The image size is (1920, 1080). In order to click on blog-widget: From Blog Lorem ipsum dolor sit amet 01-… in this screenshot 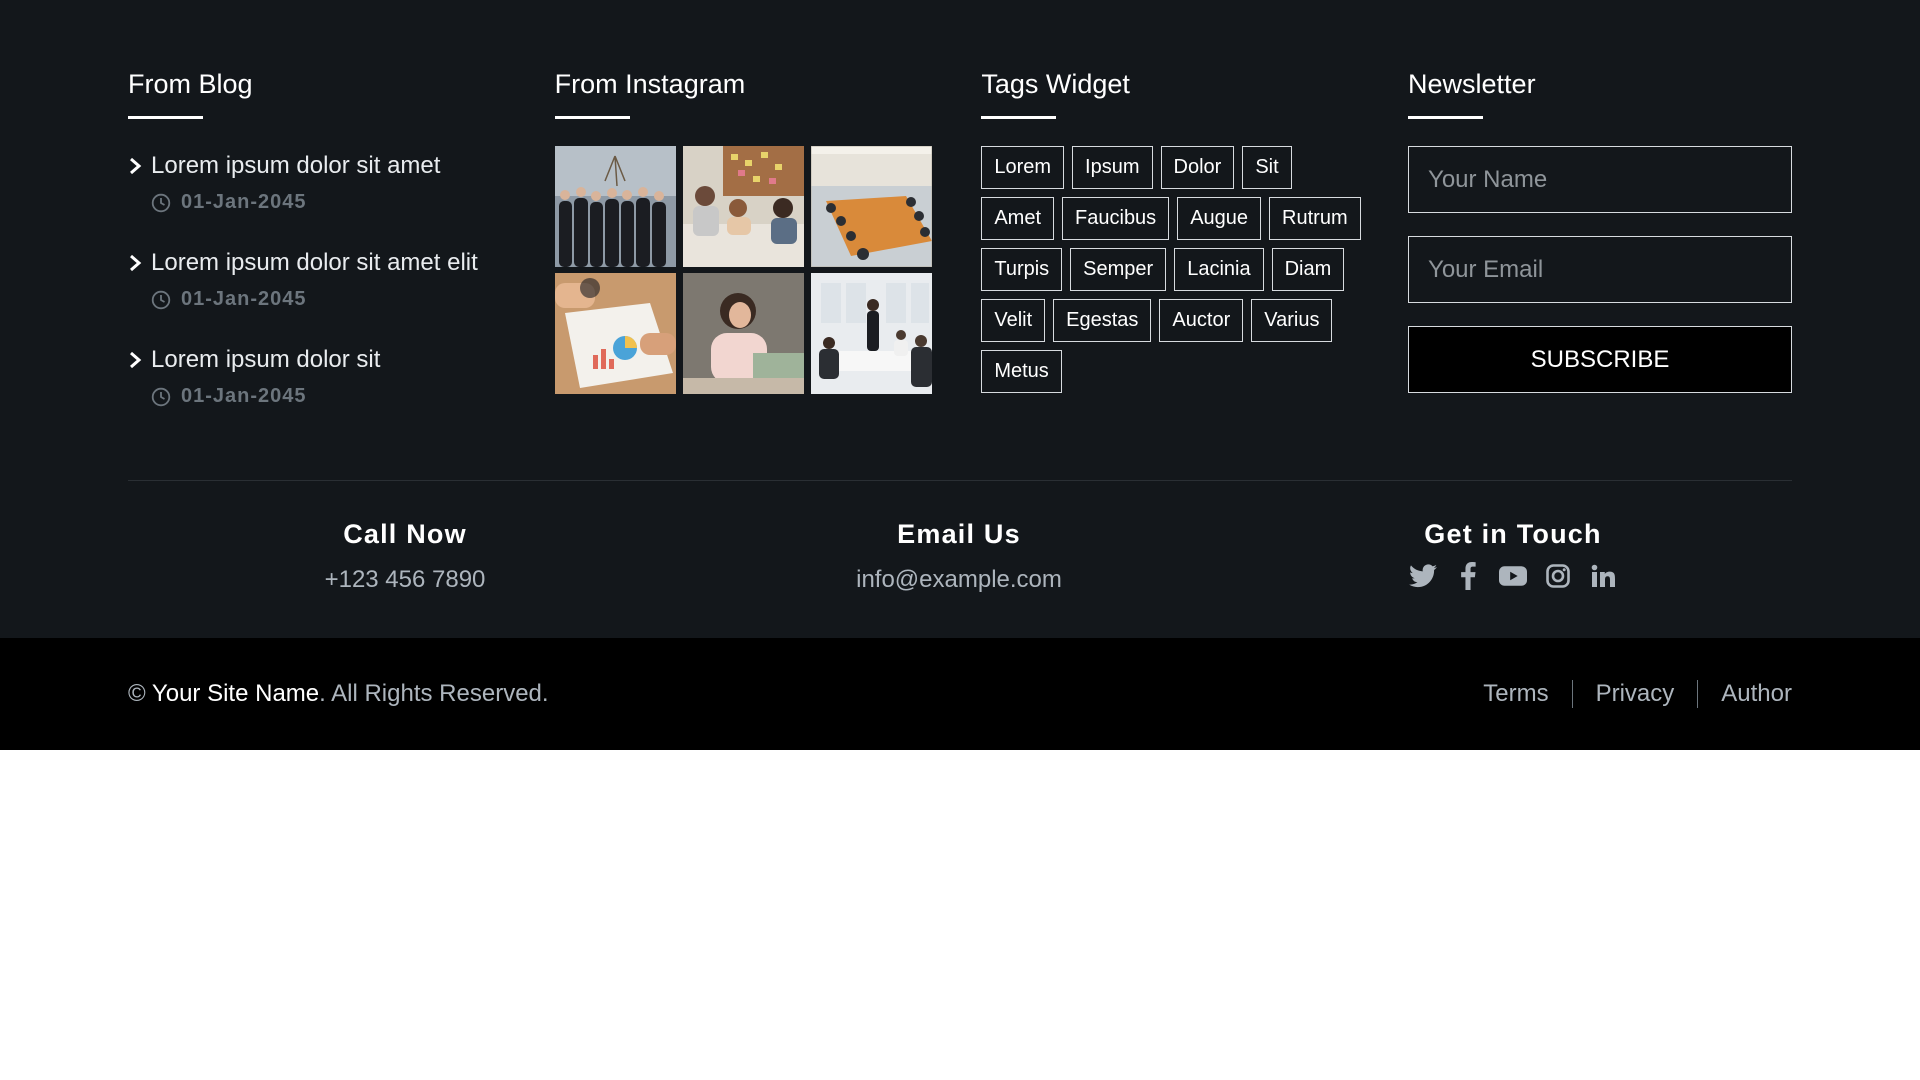, I will do `click(341, 238)`.